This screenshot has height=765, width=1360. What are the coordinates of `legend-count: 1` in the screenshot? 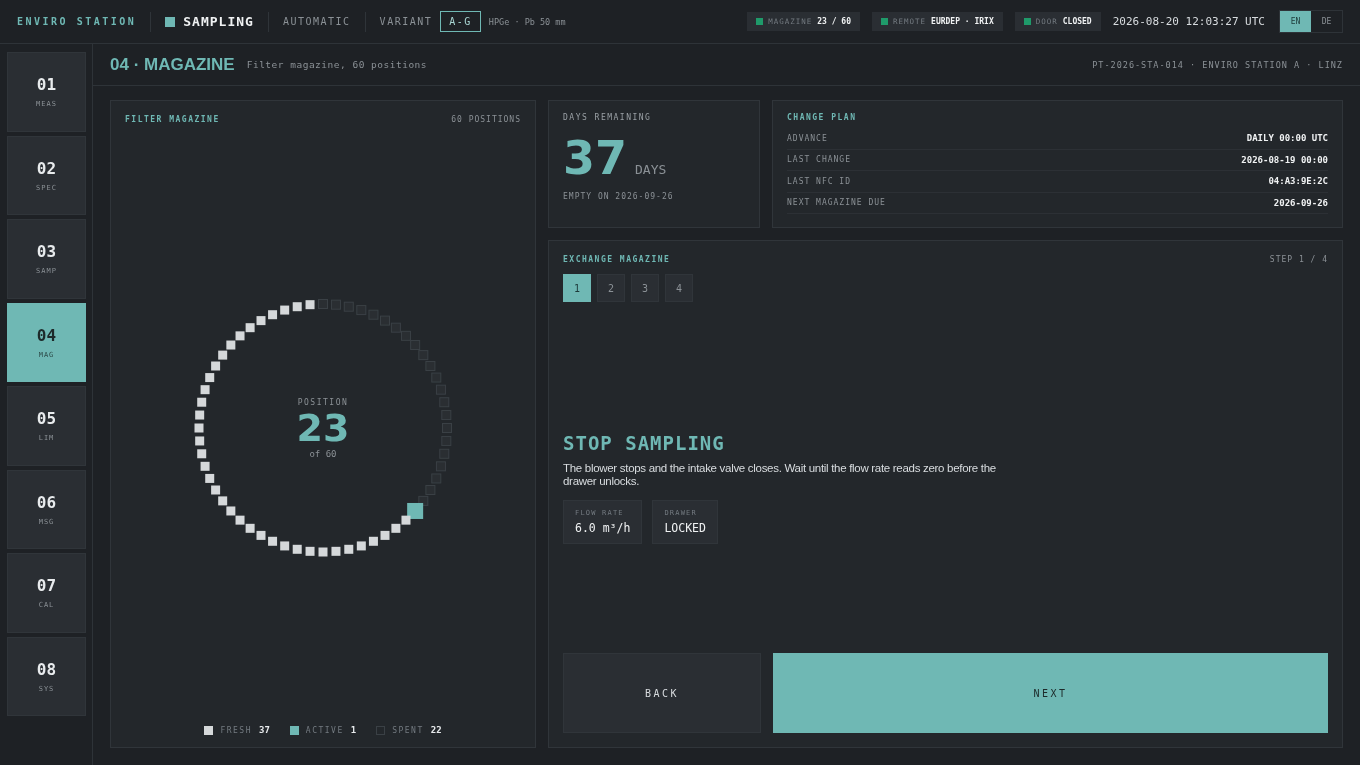 It's located at (353, 730).